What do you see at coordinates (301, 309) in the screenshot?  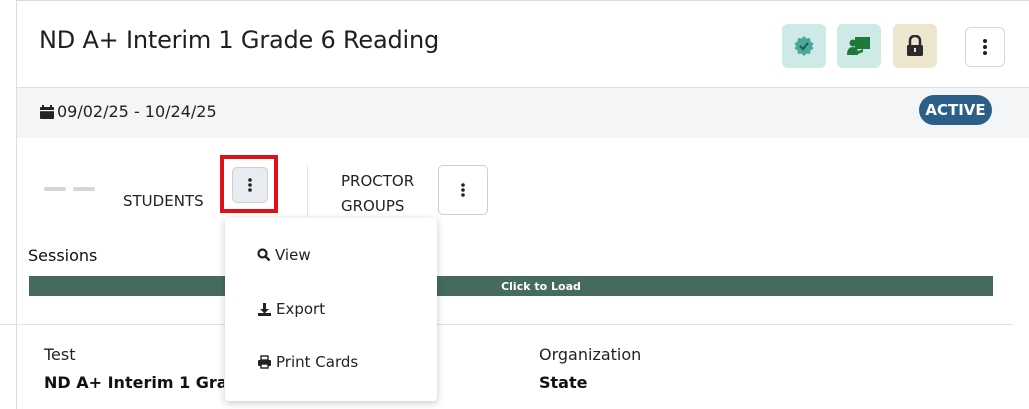 I see `menu-item-export-label: Export` at bounding box center [301, 309].